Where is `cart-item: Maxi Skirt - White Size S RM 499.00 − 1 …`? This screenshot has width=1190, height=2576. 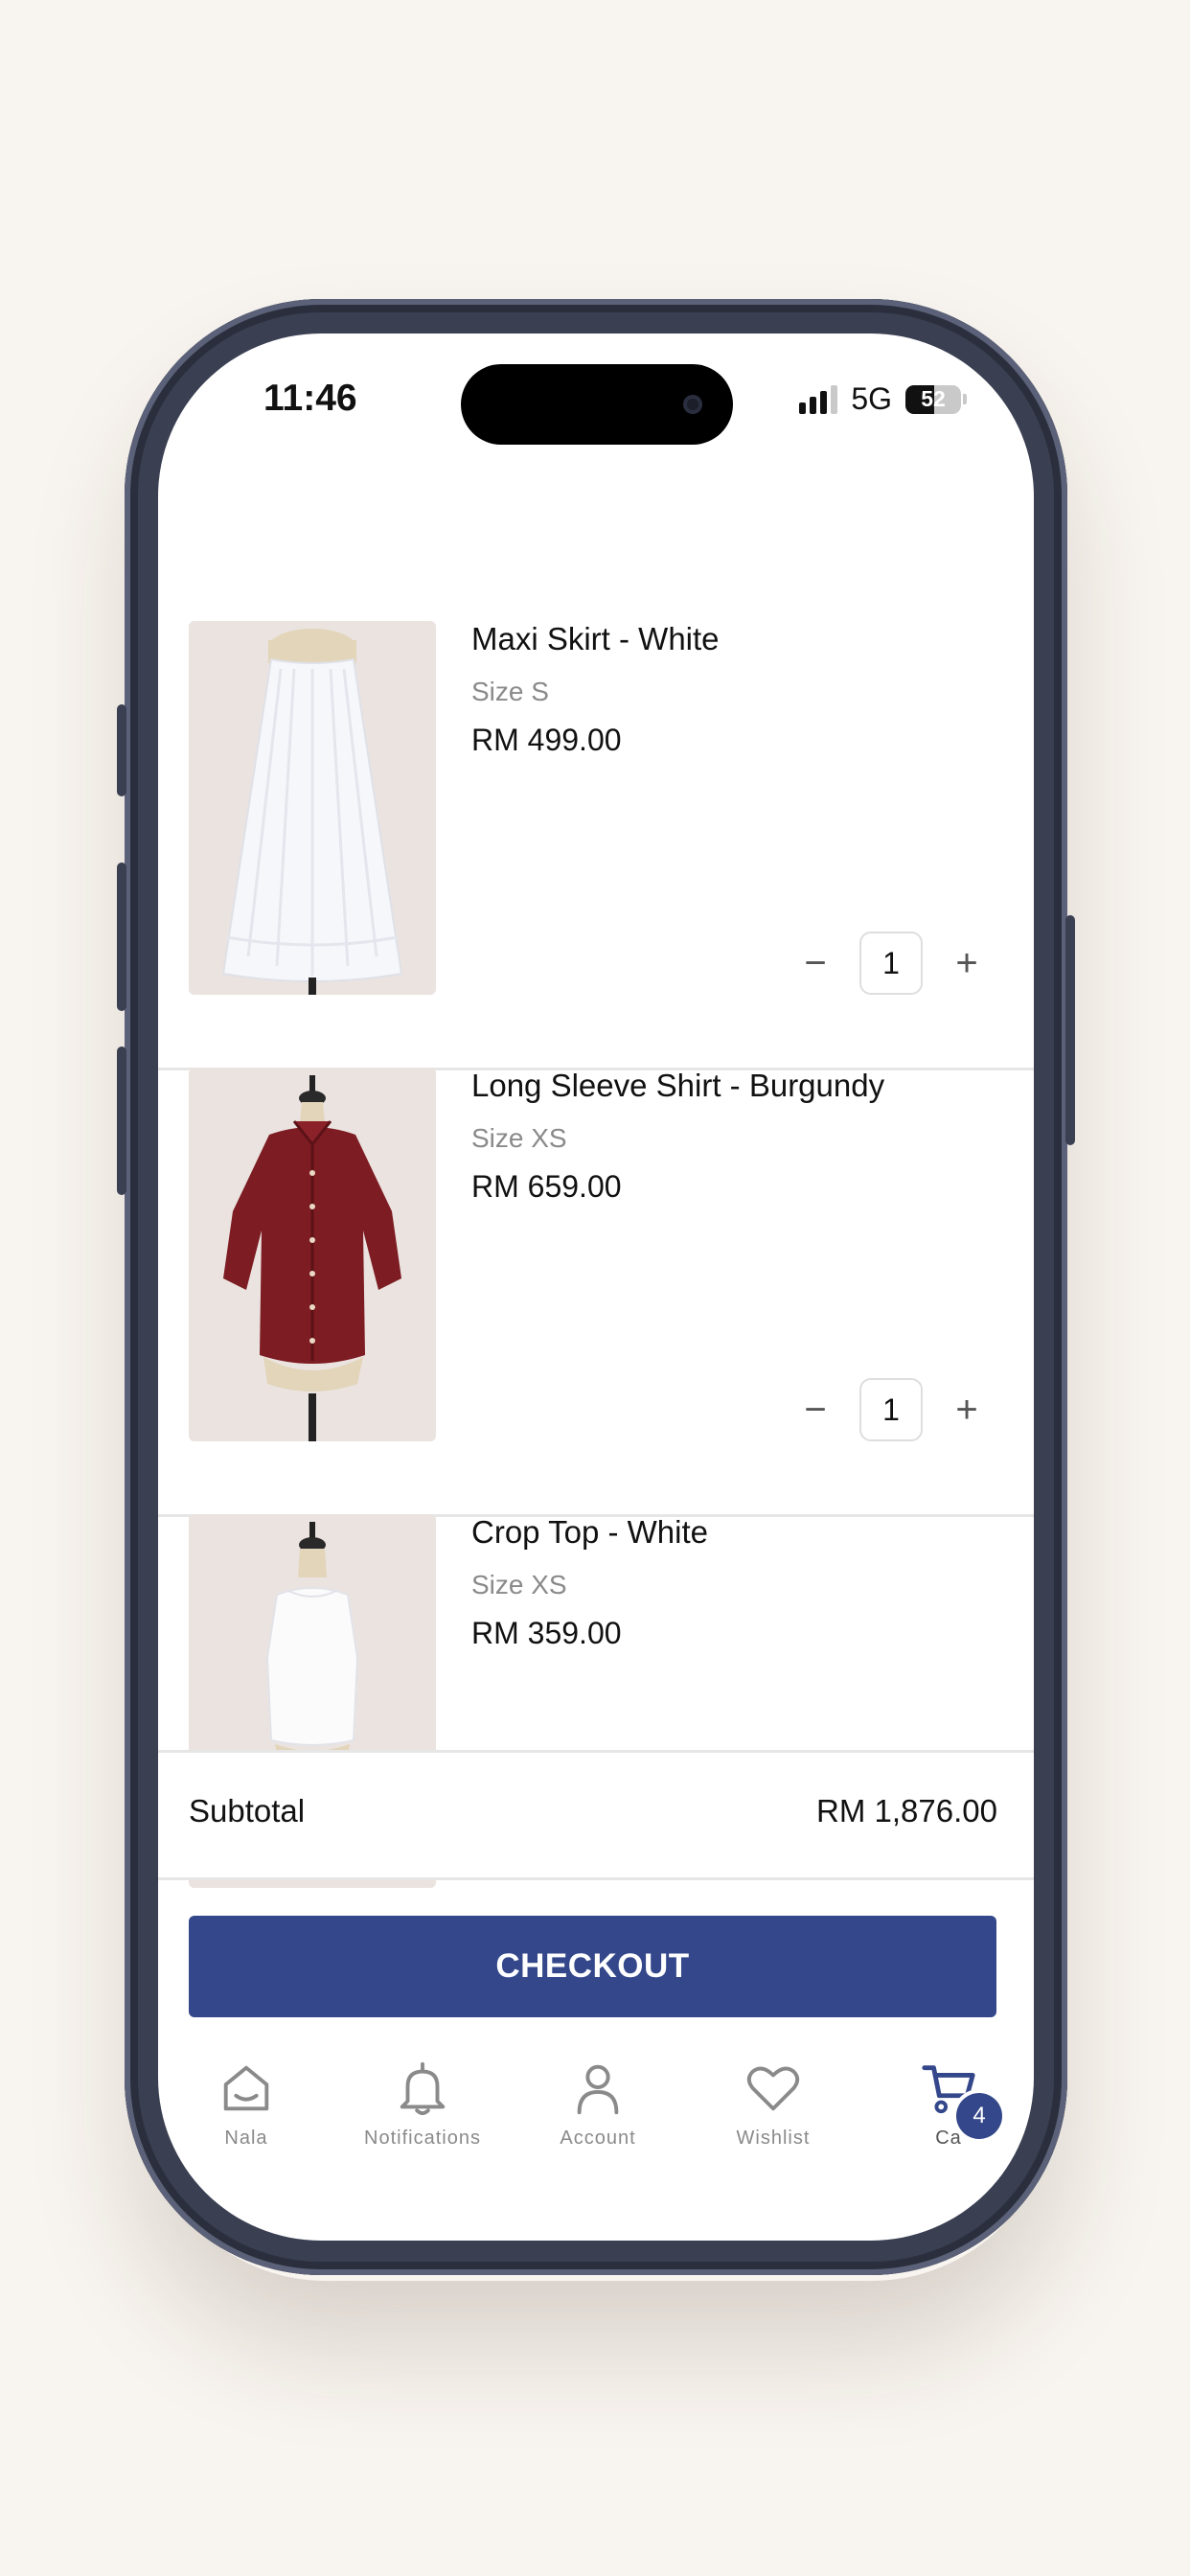 cart-item: Maxi Skirt - White Size S RM 499.00 − 1 … is located at coordinates (596, 845).